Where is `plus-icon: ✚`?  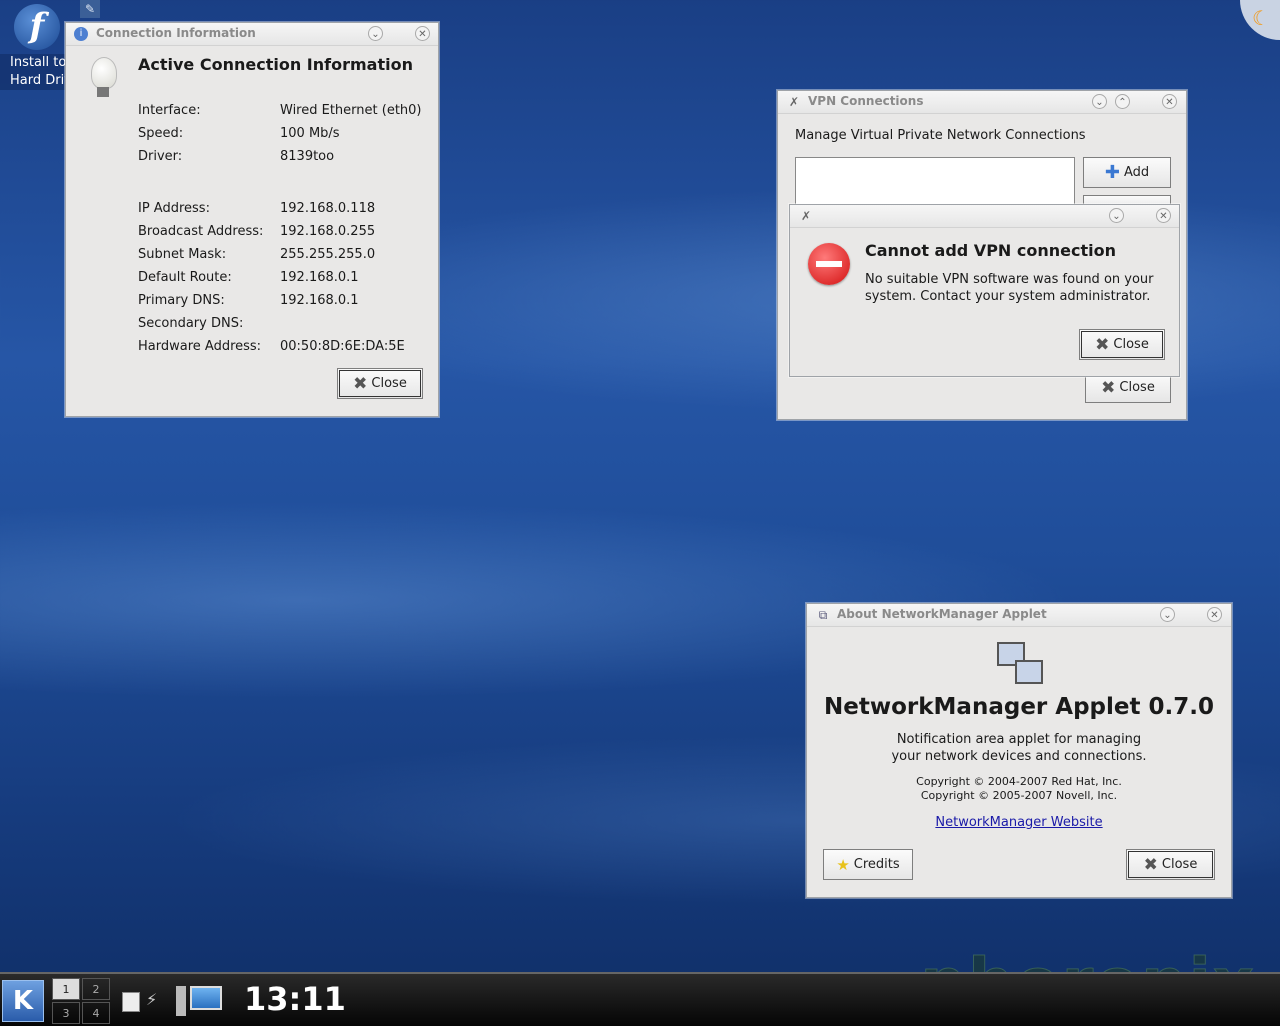 plus-icon: ✚ is located at coordinates (1112, 172).